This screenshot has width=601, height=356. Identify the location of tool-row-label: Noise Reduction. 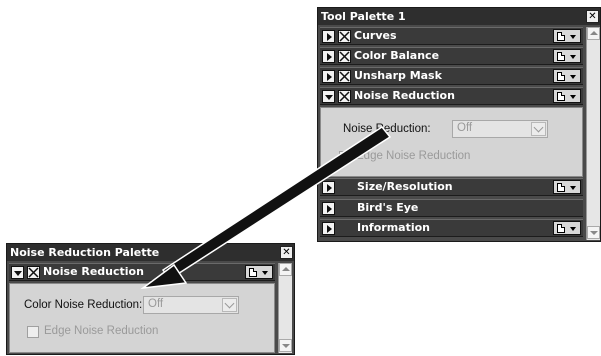
(404, 95).